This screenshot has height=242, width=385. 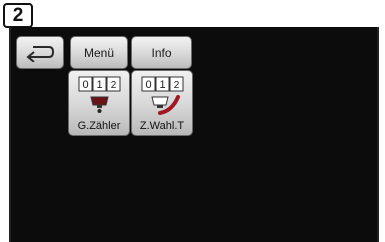 I want to click on counter-tile: 0 1 2 G.Zähler, so click(x=99, y=103).